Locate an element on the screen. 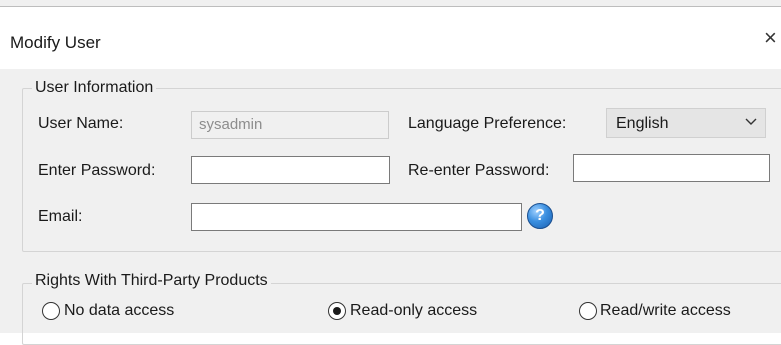 The height and width of the screenshot is (345, 781). enter-password-field is located at coordinates (290, 170).